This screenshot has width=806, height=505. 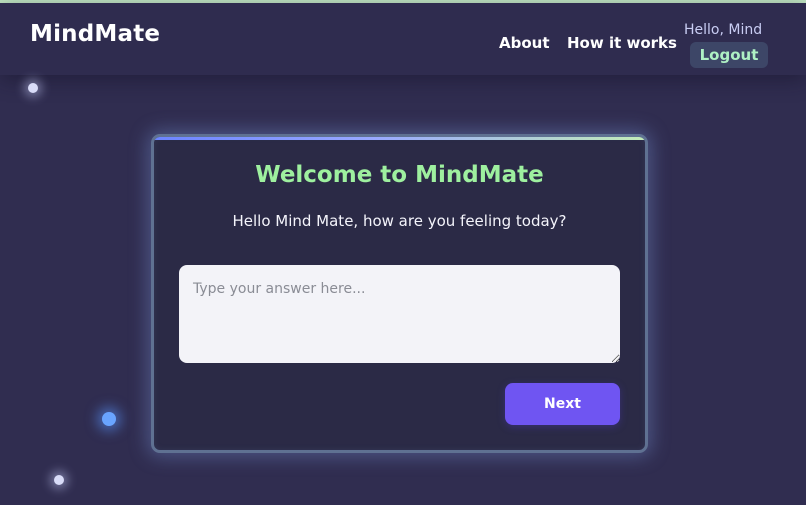 What do you see at coordinates (562, 404) in the screenshot?
I see `next-button: Next` at bounding box center [562, 404].